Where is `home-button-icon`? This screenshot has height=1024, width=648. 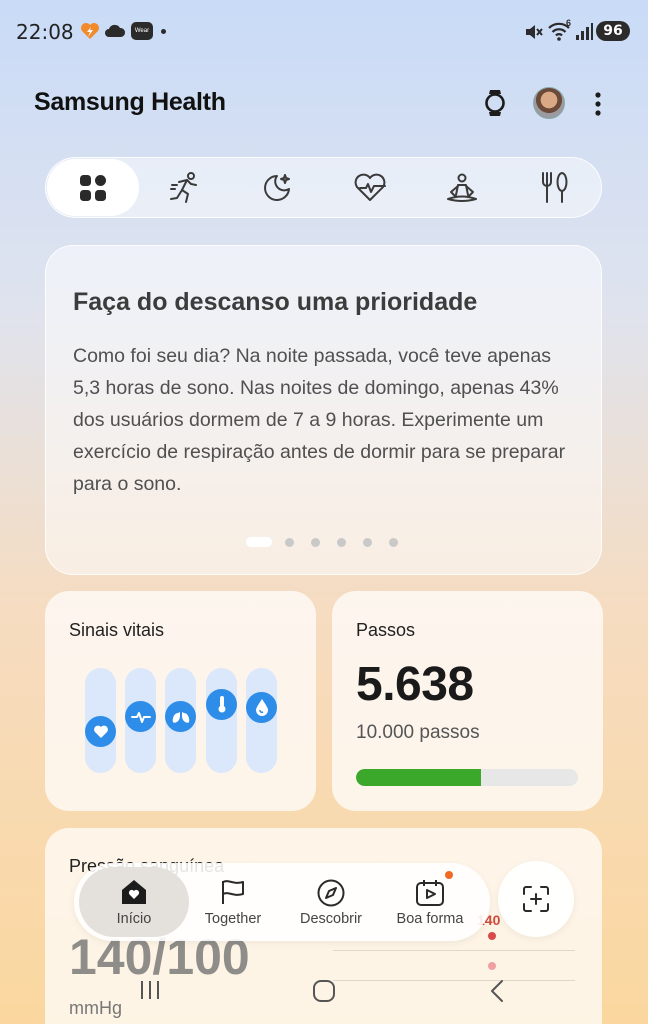
home-button-icon is located at coordinates (324, 991).